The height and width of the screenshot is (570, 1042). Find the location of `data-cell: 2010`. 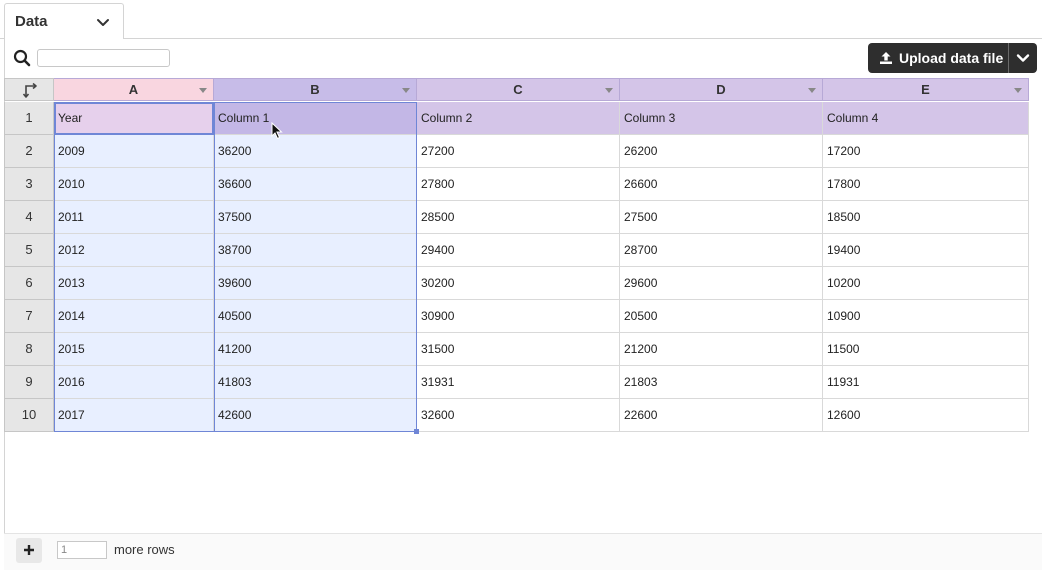

data-cell: 2010 is located at coordinates (134, 184).